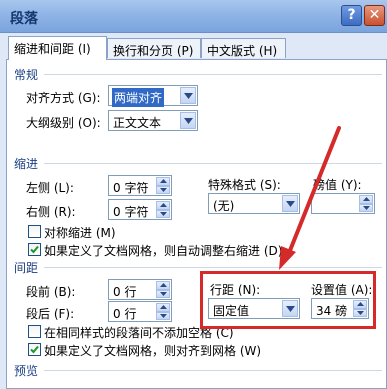 The width and height of the screenshot is (387, 389). Describe the element at coordinates (337, 185) in the screenshot. I see `indent-by-label: 磅值 (Y):` at that location.